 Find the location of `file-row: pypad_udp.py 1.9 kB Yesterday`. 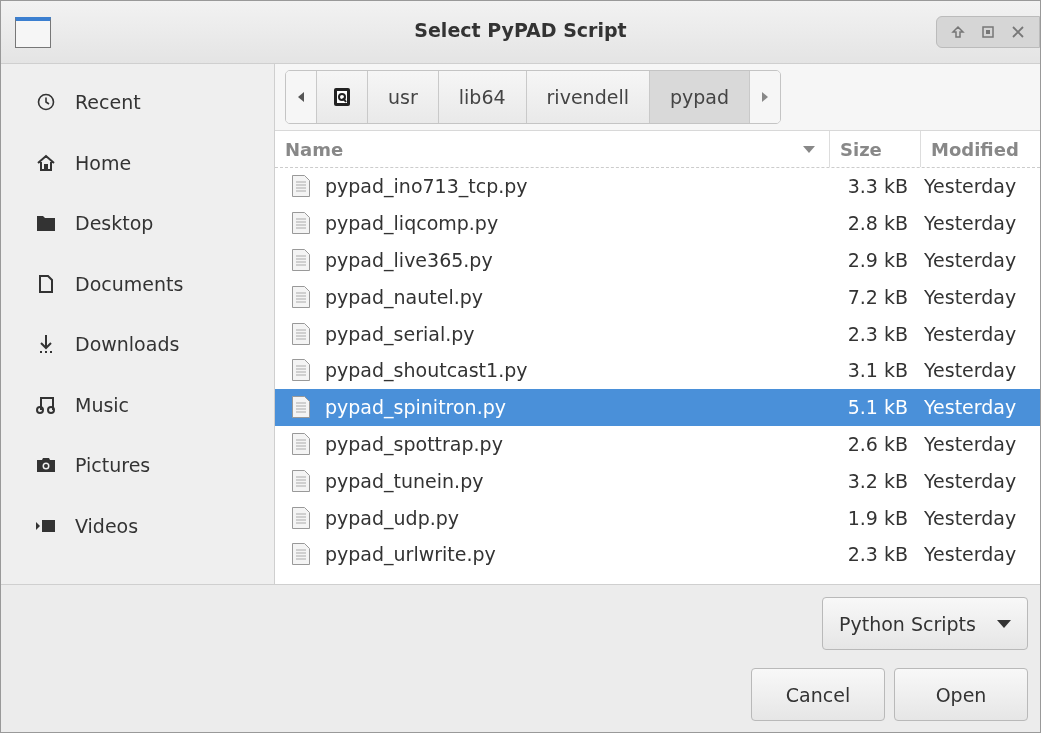

file-row: pypad_udp.py 1.9 kB Yesterday is located at coordinates (657, 517).